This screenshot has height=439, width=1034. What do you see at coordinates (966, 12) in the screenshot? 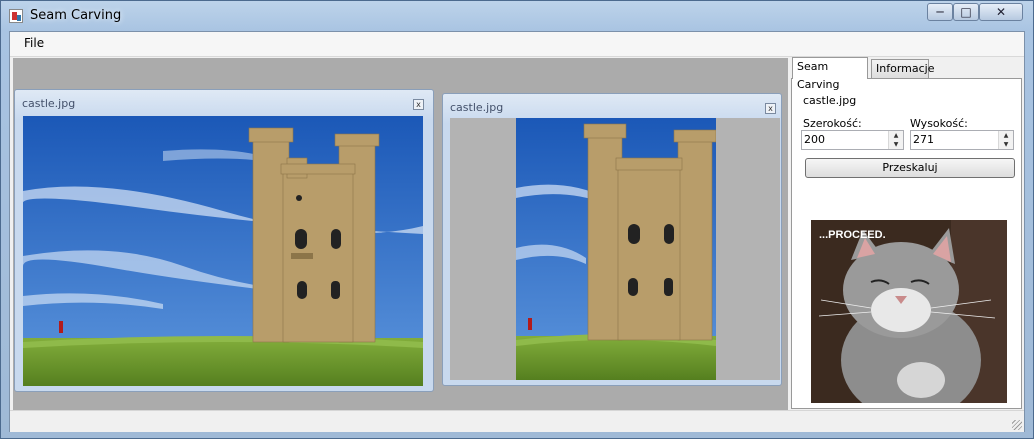
I see `maximize-button: □` at bounding box center [966, 12].